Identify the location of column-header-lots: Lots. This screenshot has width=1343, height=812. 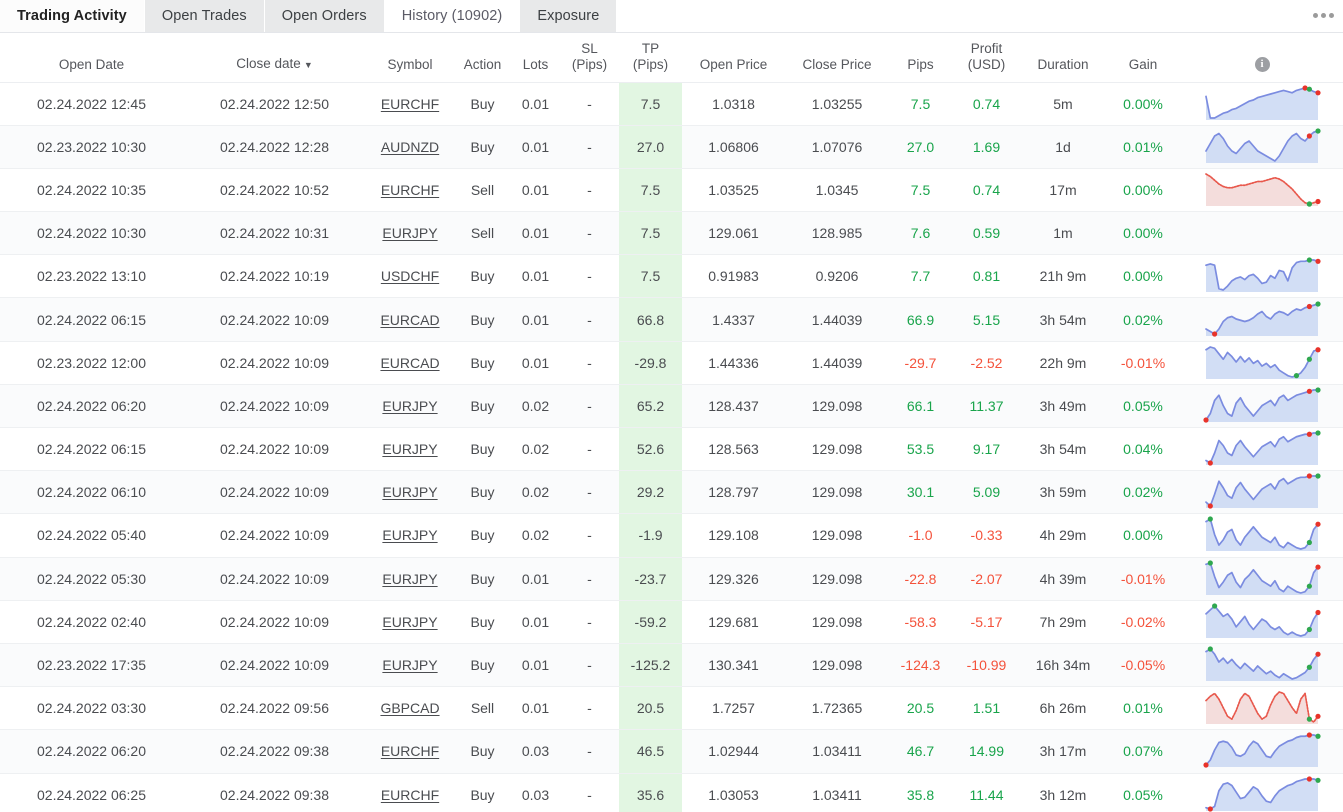
(535, 58).